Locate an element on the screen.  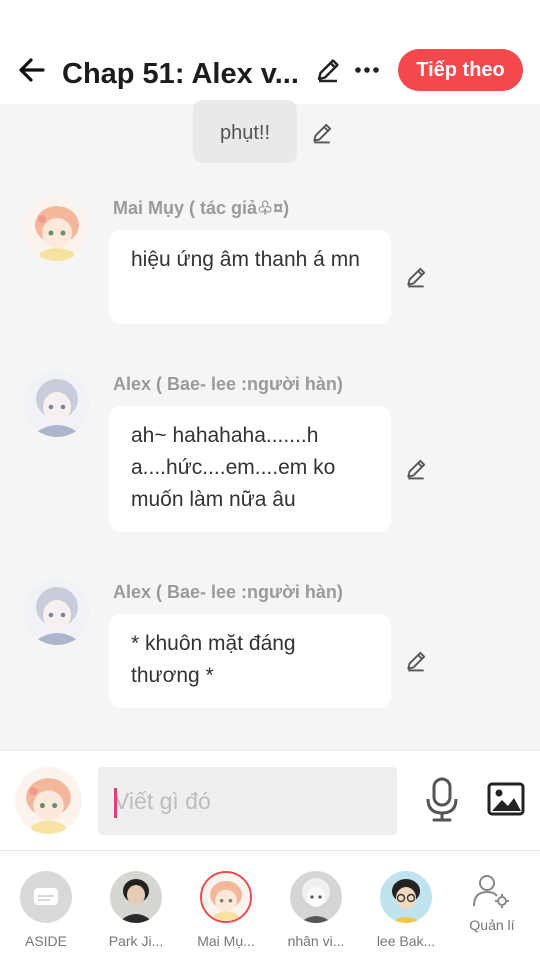
user-gear-icon is located at coordinates (492, 891).